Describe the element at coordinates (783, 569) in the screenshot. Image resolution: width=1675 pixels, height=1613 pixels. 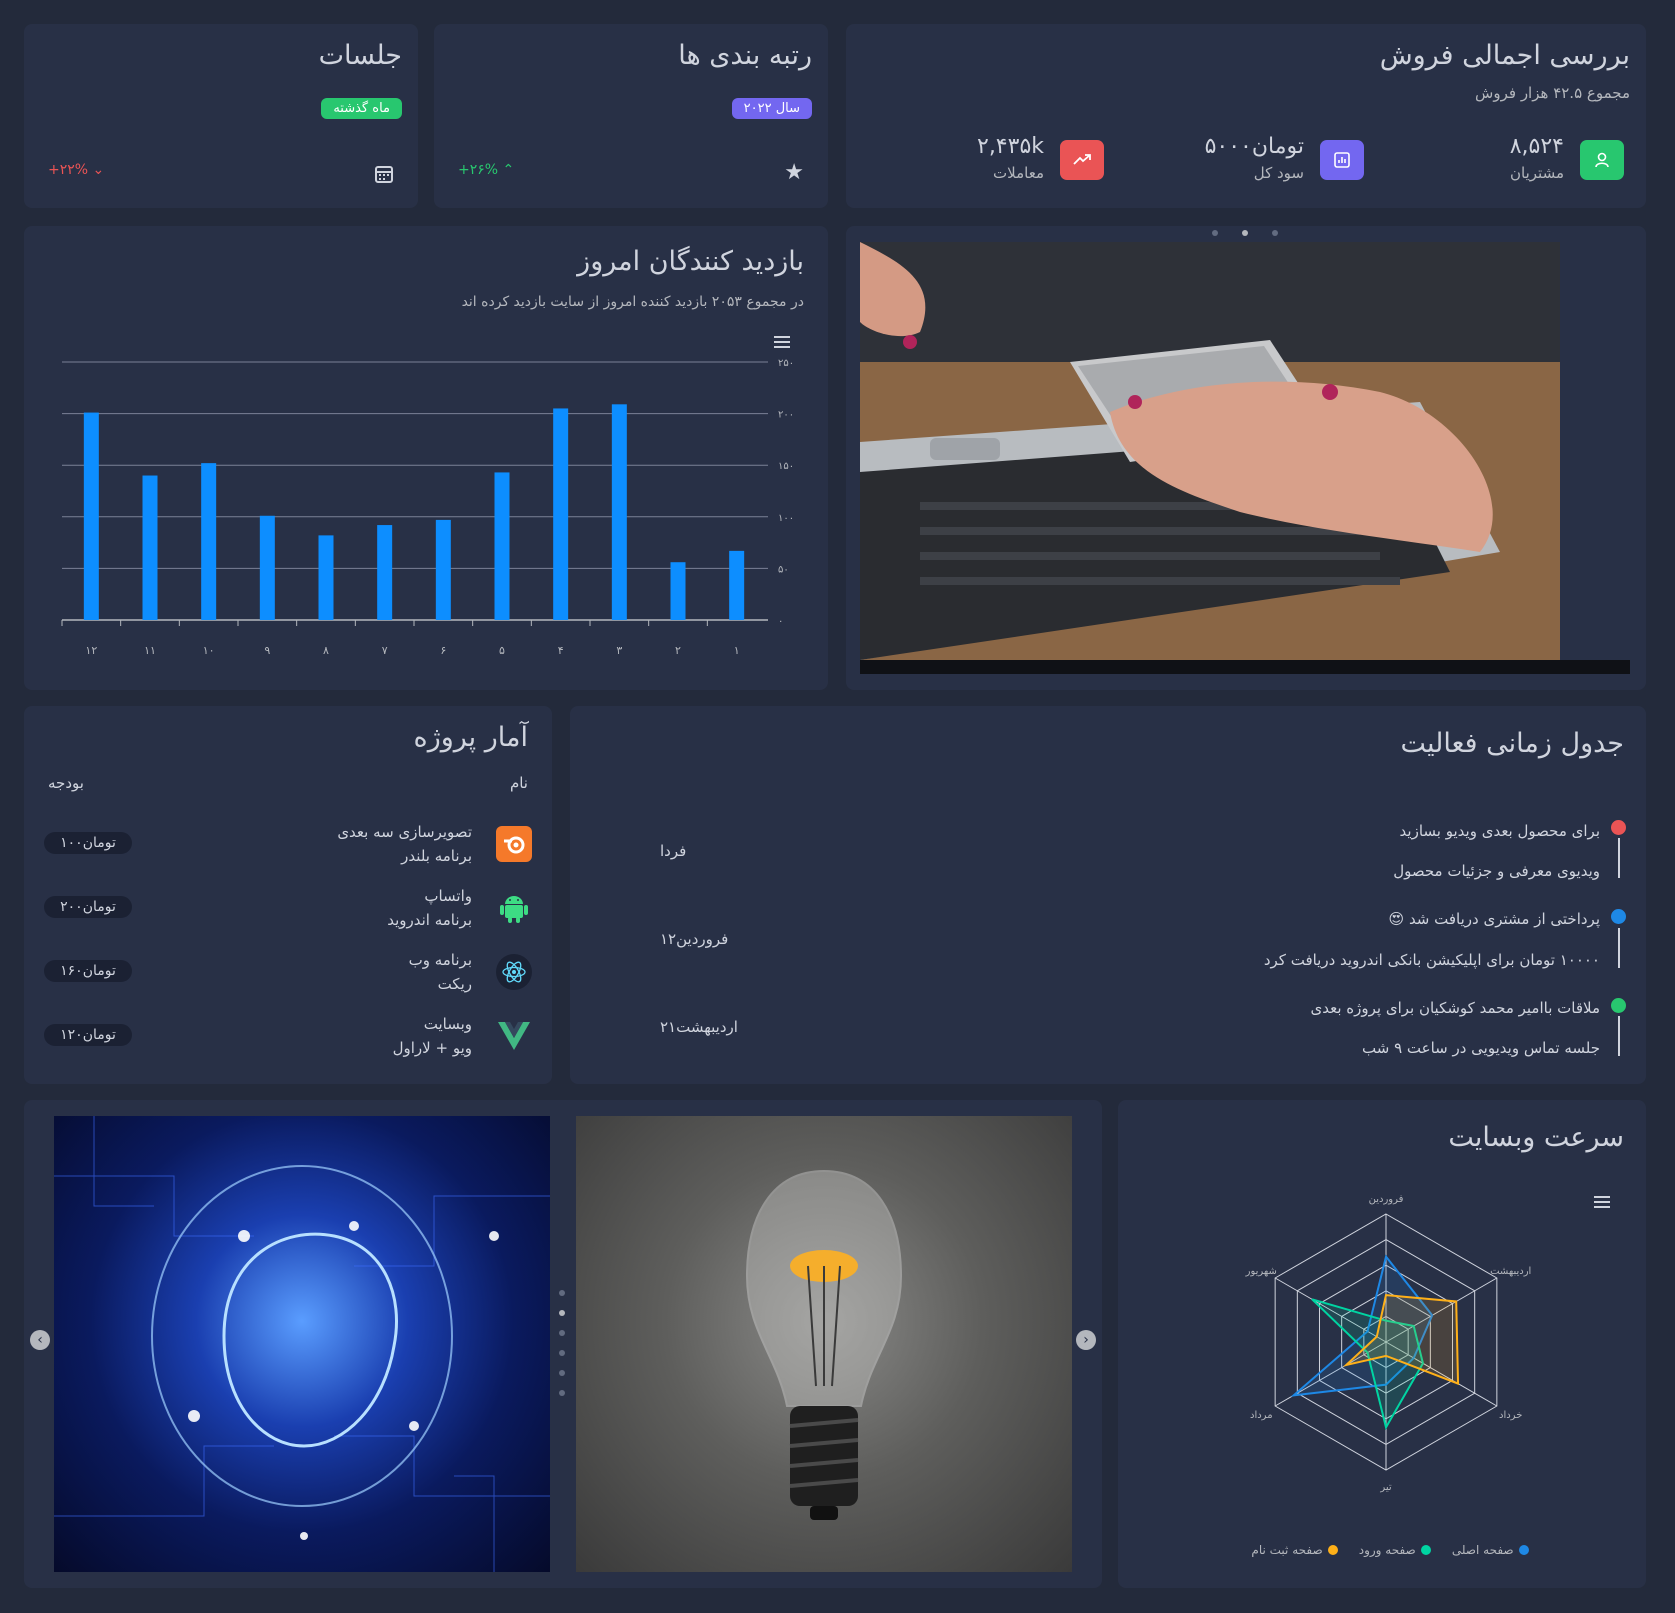
I see `y-tick-label: ۵۰` at that location.